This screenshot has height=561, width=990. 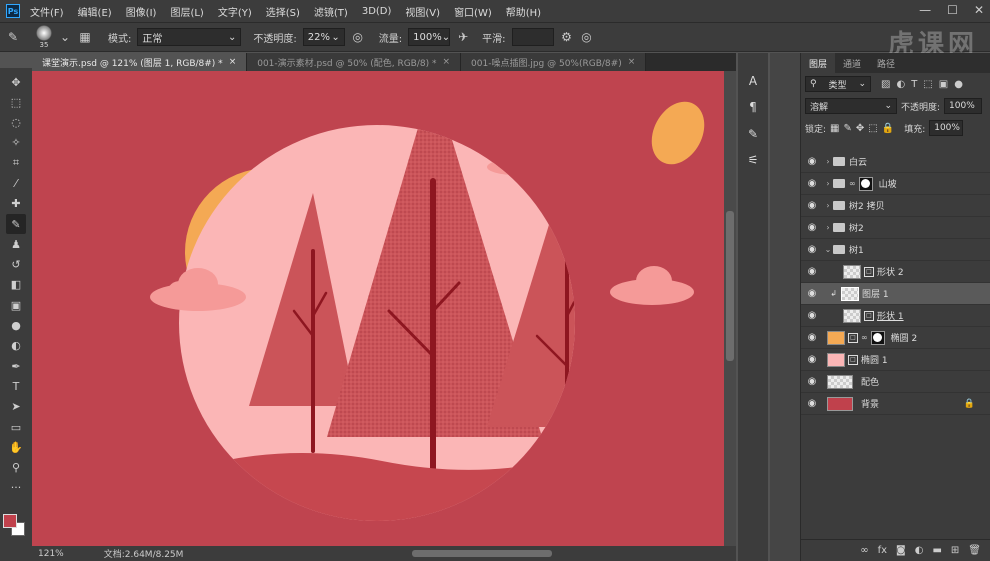 What do you see at coordinates (895, 338) in the screenshot?
I see `layer-row: ◉ □ ∞ 椭圆 2` at bounding box center [895, 338].